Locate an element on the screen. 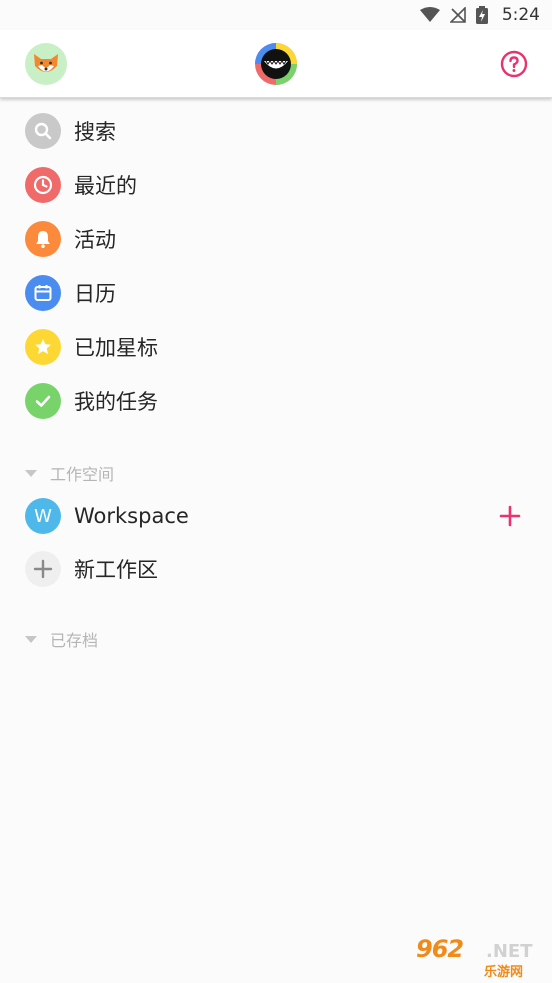  workspace-item: W Workspace is located at coordinates (276, 516).